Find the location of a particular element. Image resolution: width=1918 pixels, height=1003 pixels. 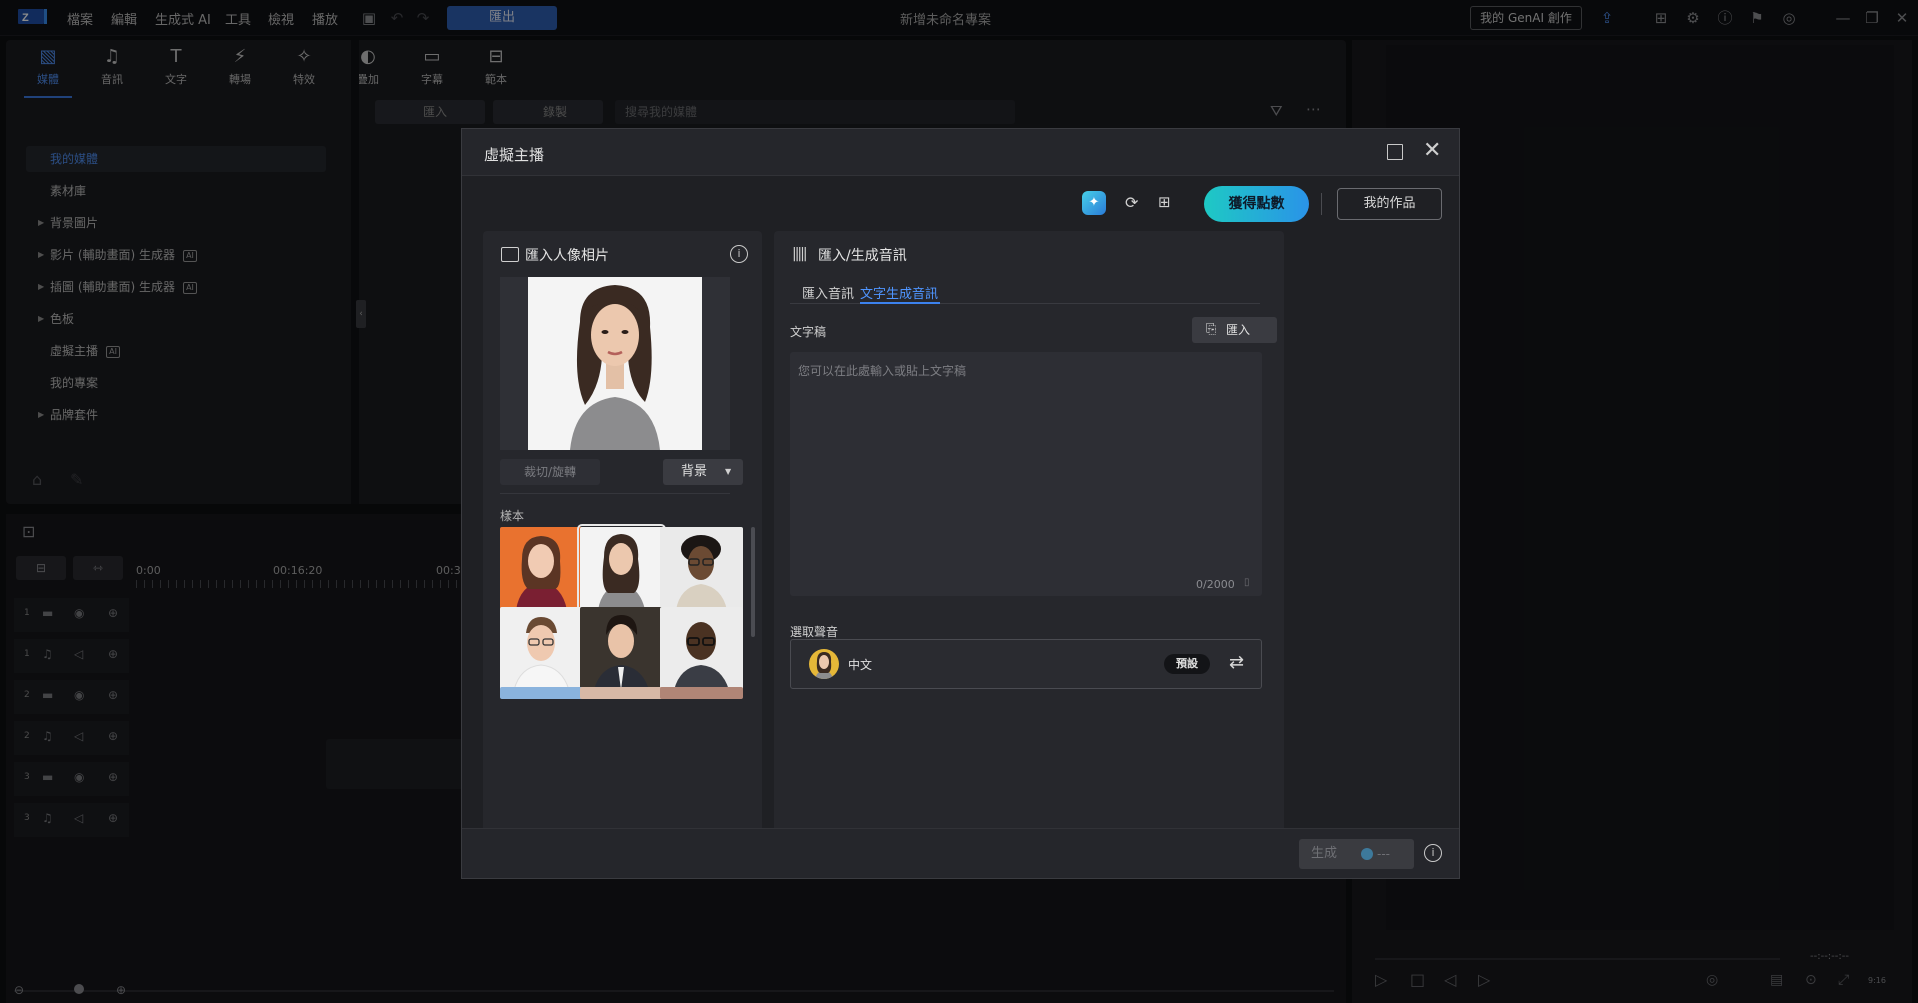

samples-scrollbar is located at coordinates (753, 582).